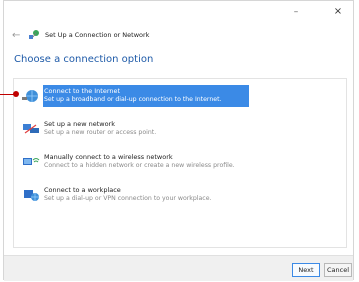 This screenshot has width=359, height=282. What do you see at coordinates (338, 12) in the screenshot?
I see `close-button: ×` at bounding box center [338, 12].